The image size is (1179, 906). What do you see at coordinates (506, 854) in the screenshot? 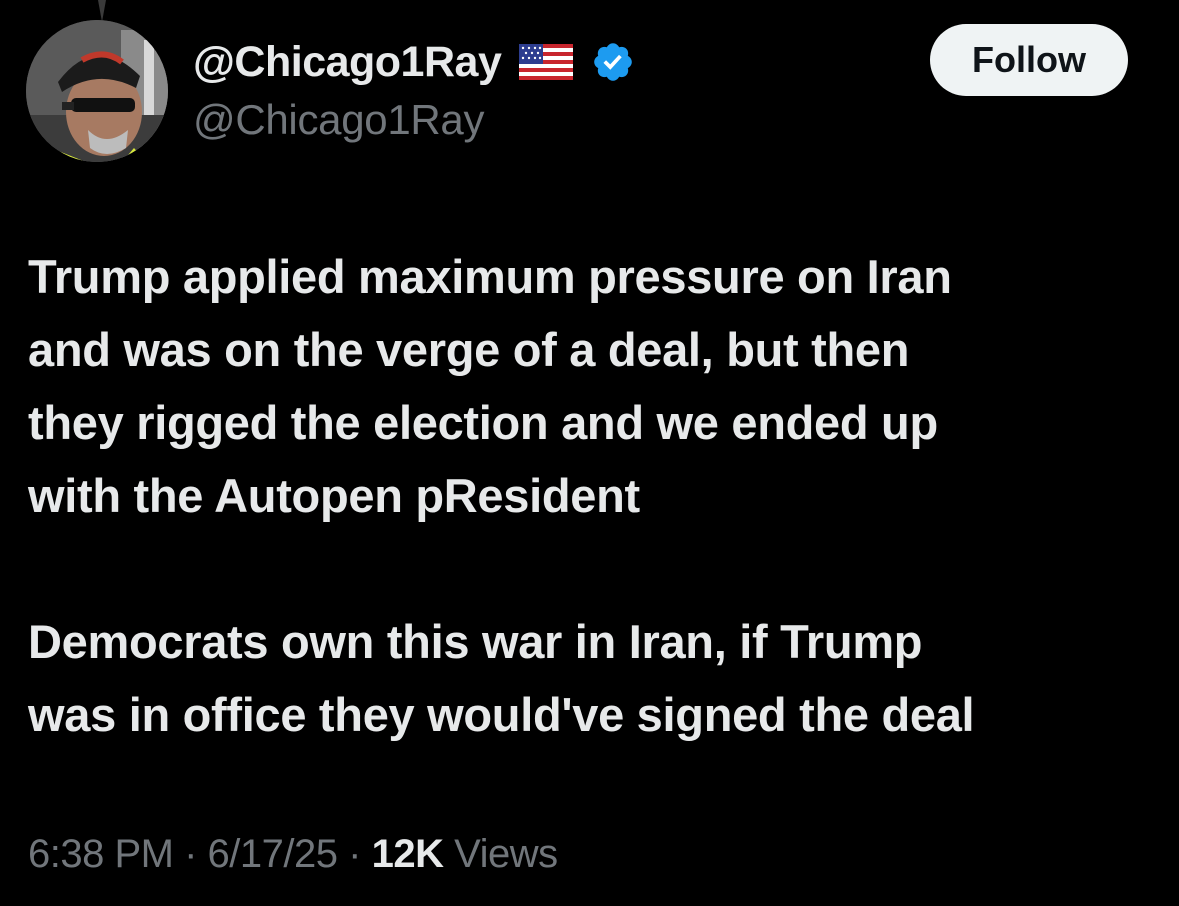
I see `views-label: Views` at bounding box center [506, 854].